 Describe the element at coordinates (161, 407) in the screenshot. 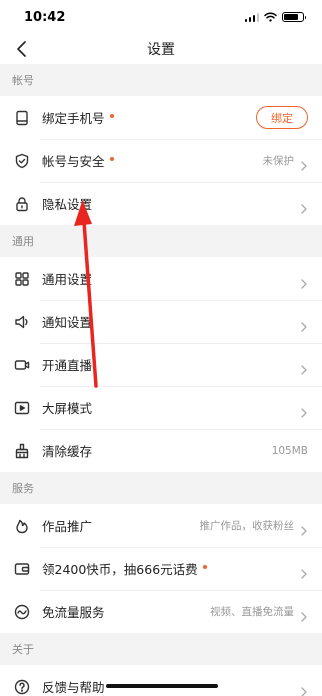

I see `row-big-screen-mode: 大屏模式` at that location.